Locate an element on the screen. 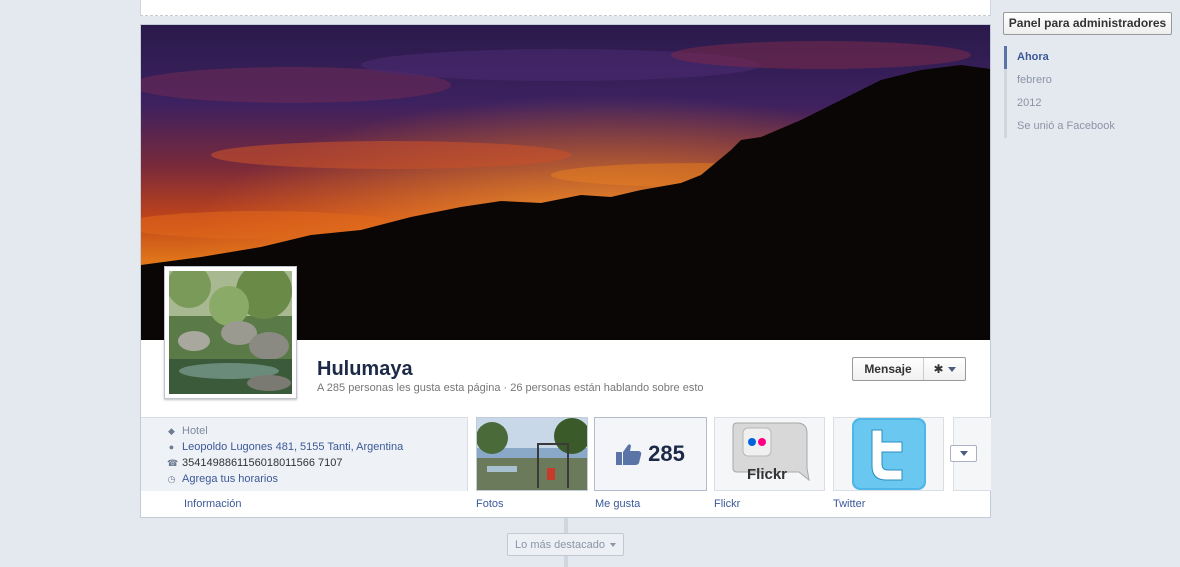 This screenshot has width=1180, height=567. likes-tile: 285 is located at coordinates (650, 454).